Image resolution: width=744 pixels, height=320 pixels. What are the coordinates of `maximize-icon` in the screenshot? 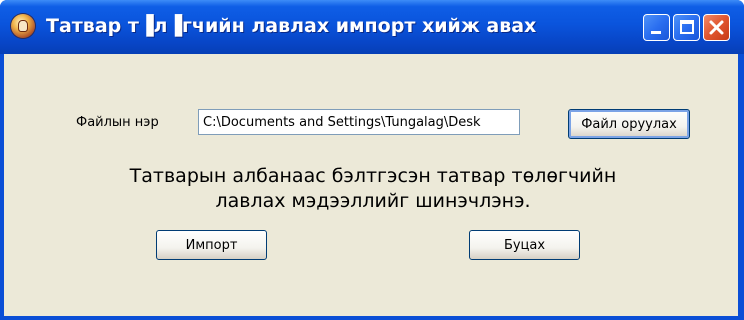 It's located at (687, 27).